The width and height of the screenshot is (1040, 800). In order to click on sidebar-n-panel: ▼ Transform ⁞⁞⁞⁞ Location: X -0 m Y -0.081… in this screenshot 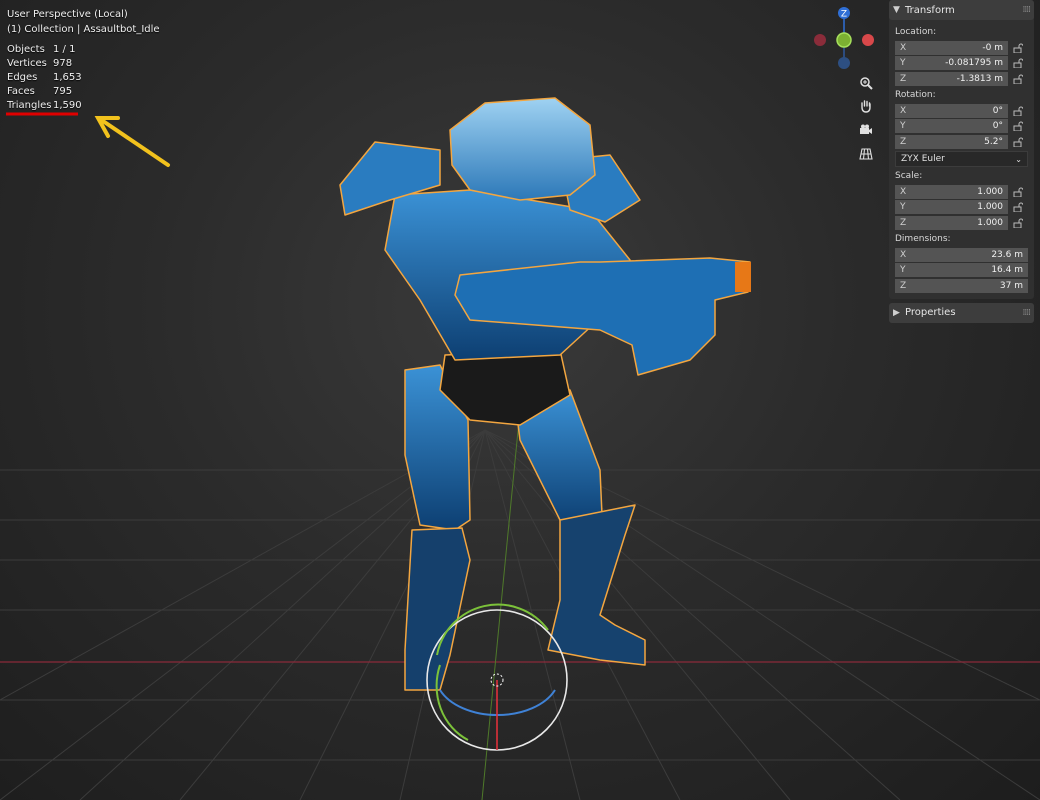, I will do `click(961, 163)`.